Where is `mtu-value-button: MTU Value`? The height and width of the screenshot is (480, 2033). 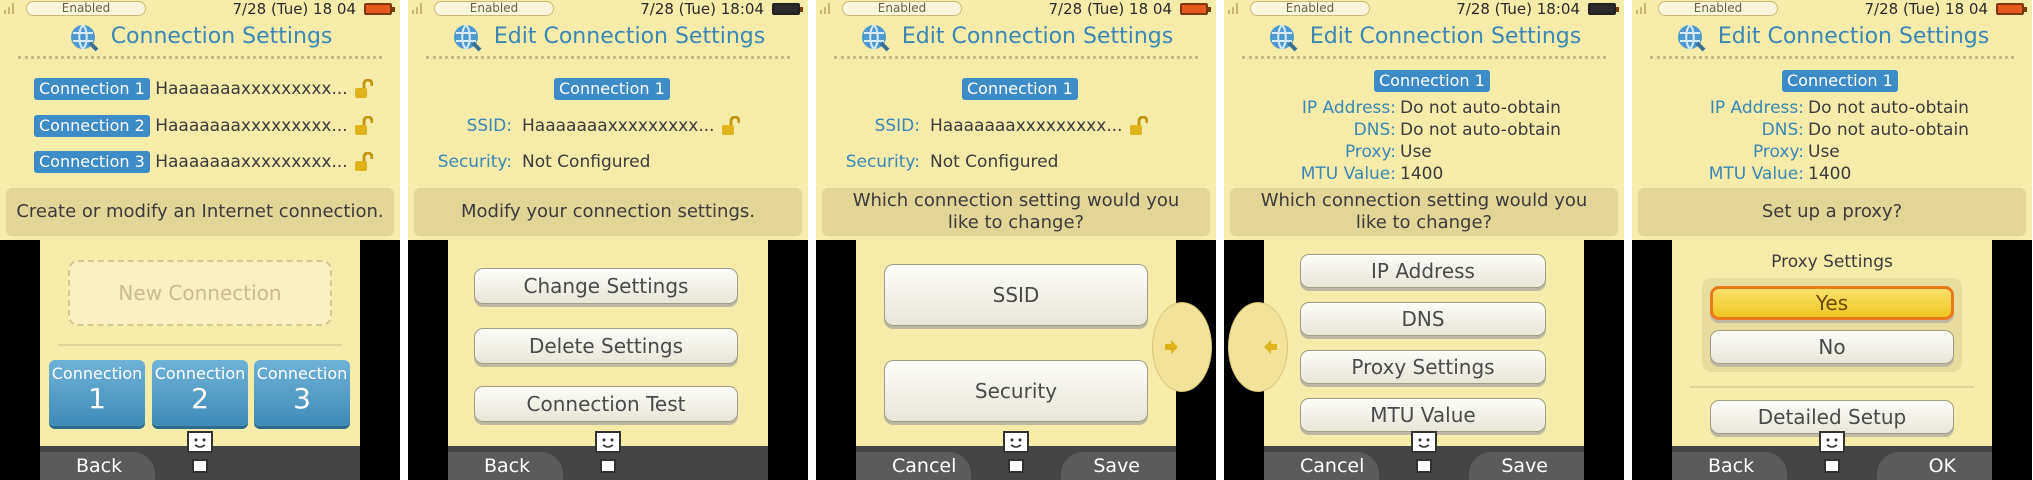
mtu-value-button: MTU Value is located at coordinates (1423, 415).